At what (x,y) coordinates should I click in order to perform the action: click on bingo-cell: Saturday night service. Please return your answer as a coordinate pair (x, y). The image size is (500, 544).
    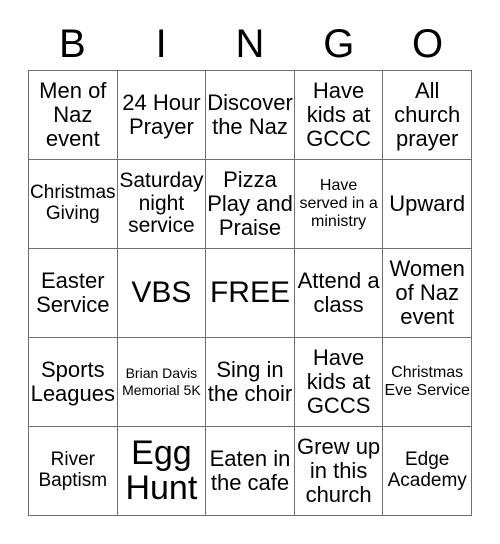
    Looking at the image, I should click on (162, 204).